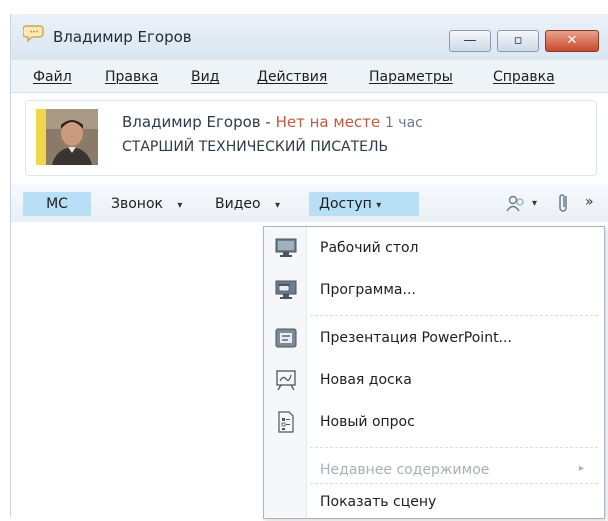 The width and height of the screenshot is (608, 521). Describe the element at coordinates (286, 289) in the screenshot. I see `program-icon` at that location.